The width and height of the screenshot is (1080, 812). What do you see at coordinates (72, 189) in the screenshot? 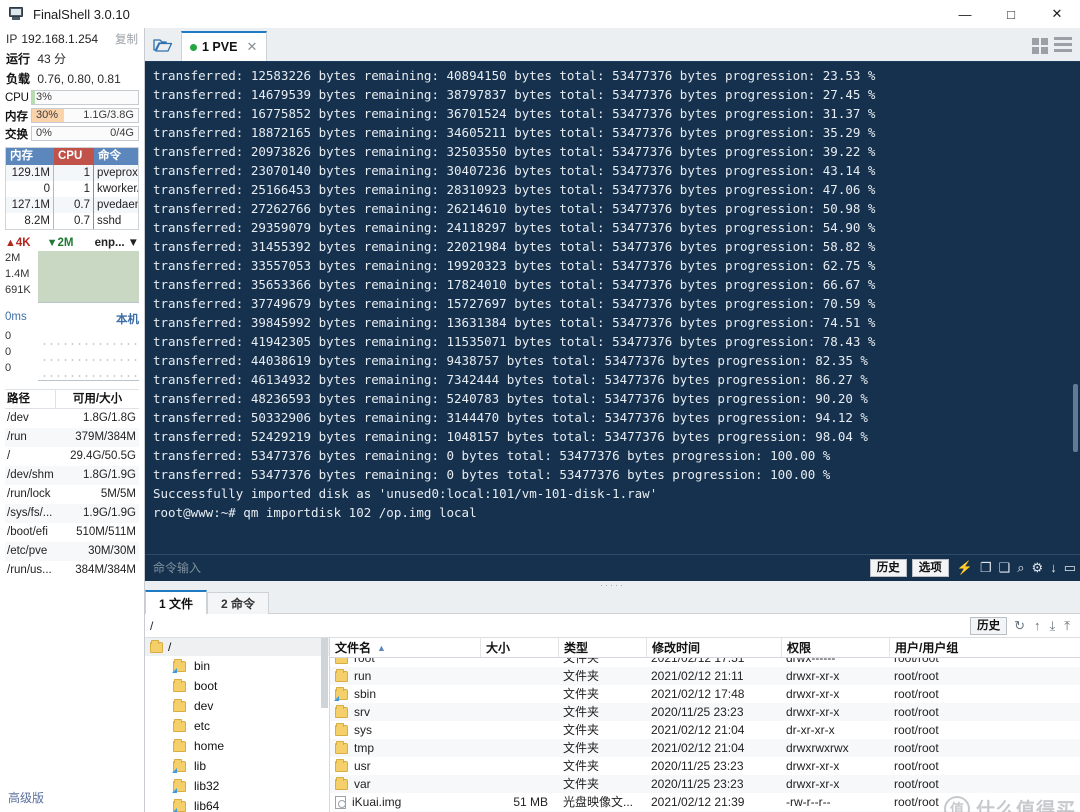
I see `process-row: 01kworker/0` at bounding box center [72, 189].